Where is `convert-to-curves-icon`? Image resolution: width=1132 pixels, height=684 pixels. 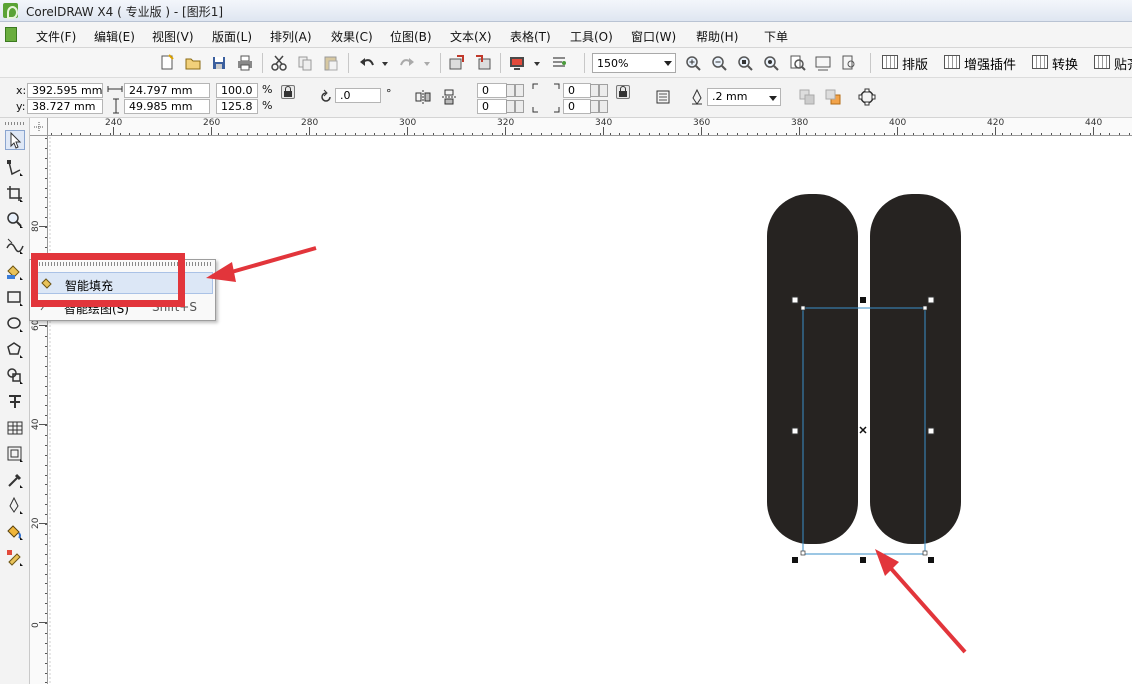
convert-to-curves-icon is located at coordinates (867, 97).